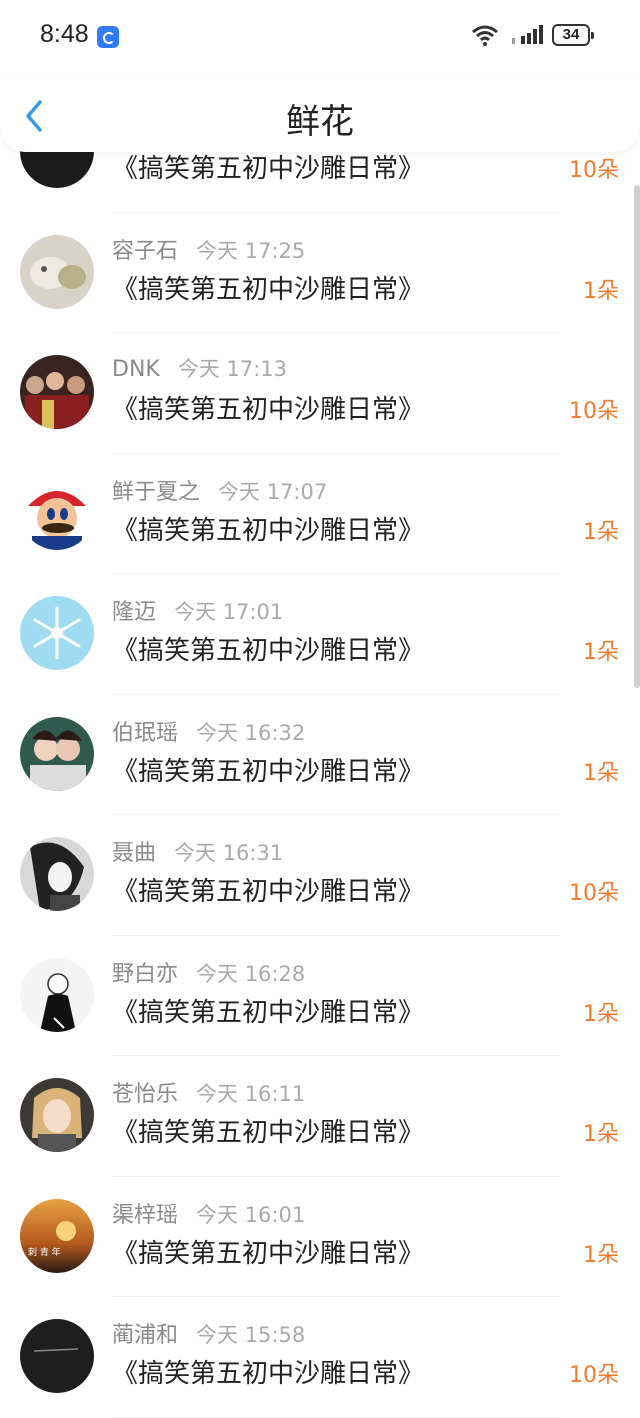 The height and width of the screenshot is (1418, 640). I want to click on user-name: DNK 今天 17:13, so click(200, 369).